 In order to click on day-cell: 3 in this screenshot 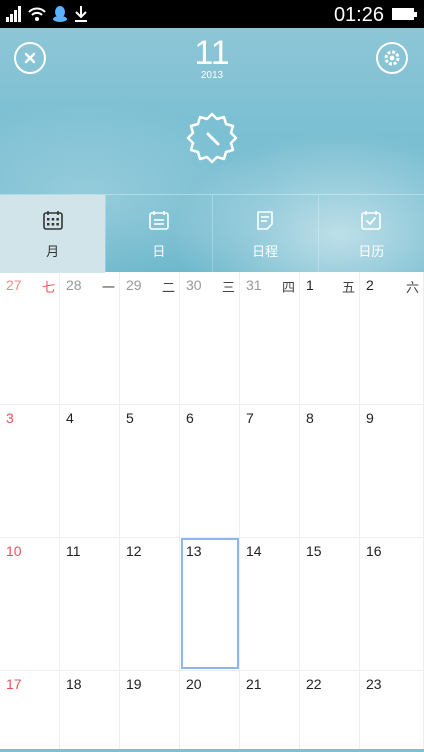, I will do `click(30, 471)`.